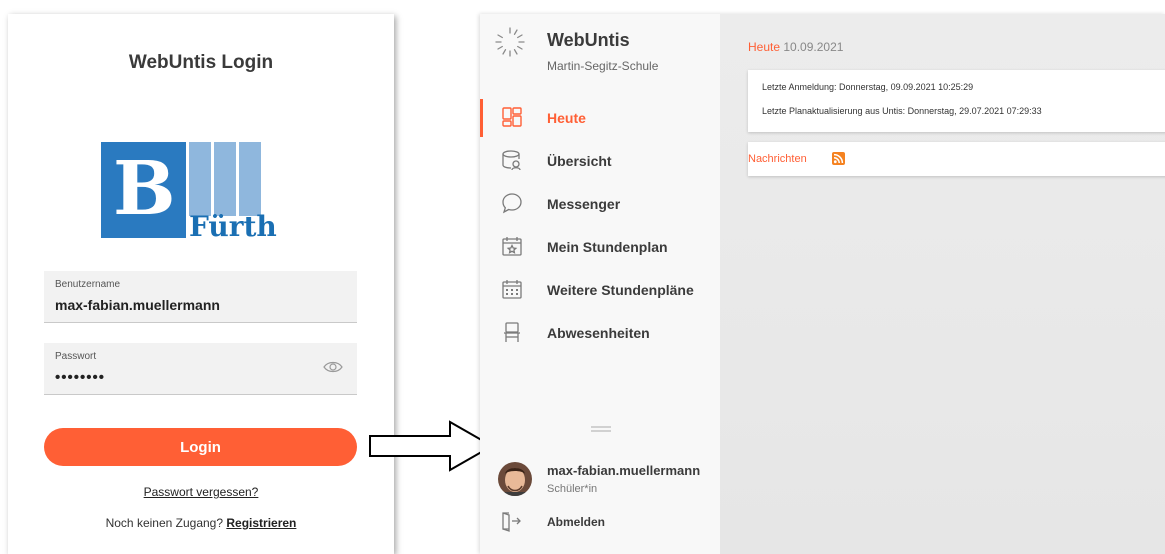 This screenshot has height=554, width=1165. I want to click on logo-letter: B, so click(144, 189).